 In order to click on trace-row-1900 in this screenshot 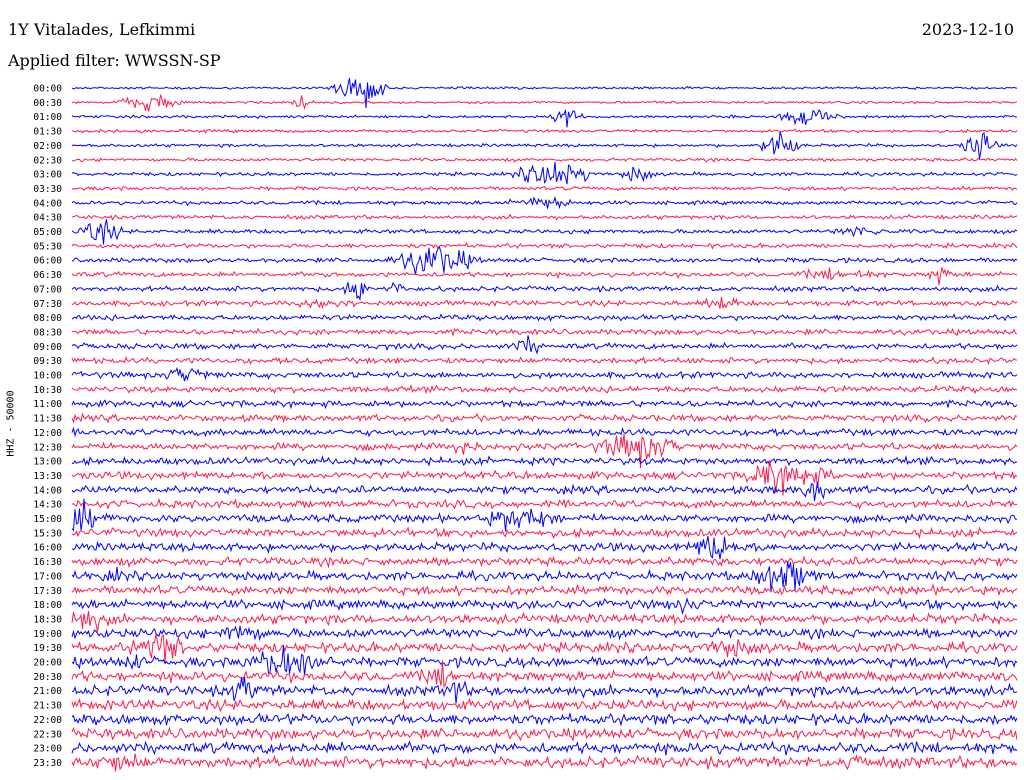, I will do `click(544, 633)`.